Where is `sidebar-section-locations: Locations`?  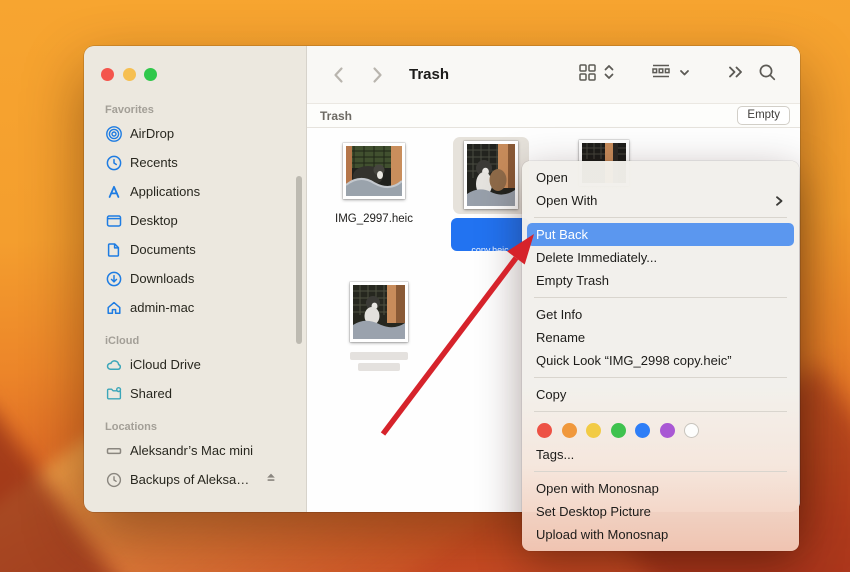 sidebar-section-locations: Locations is located at coordinates (131, 427).